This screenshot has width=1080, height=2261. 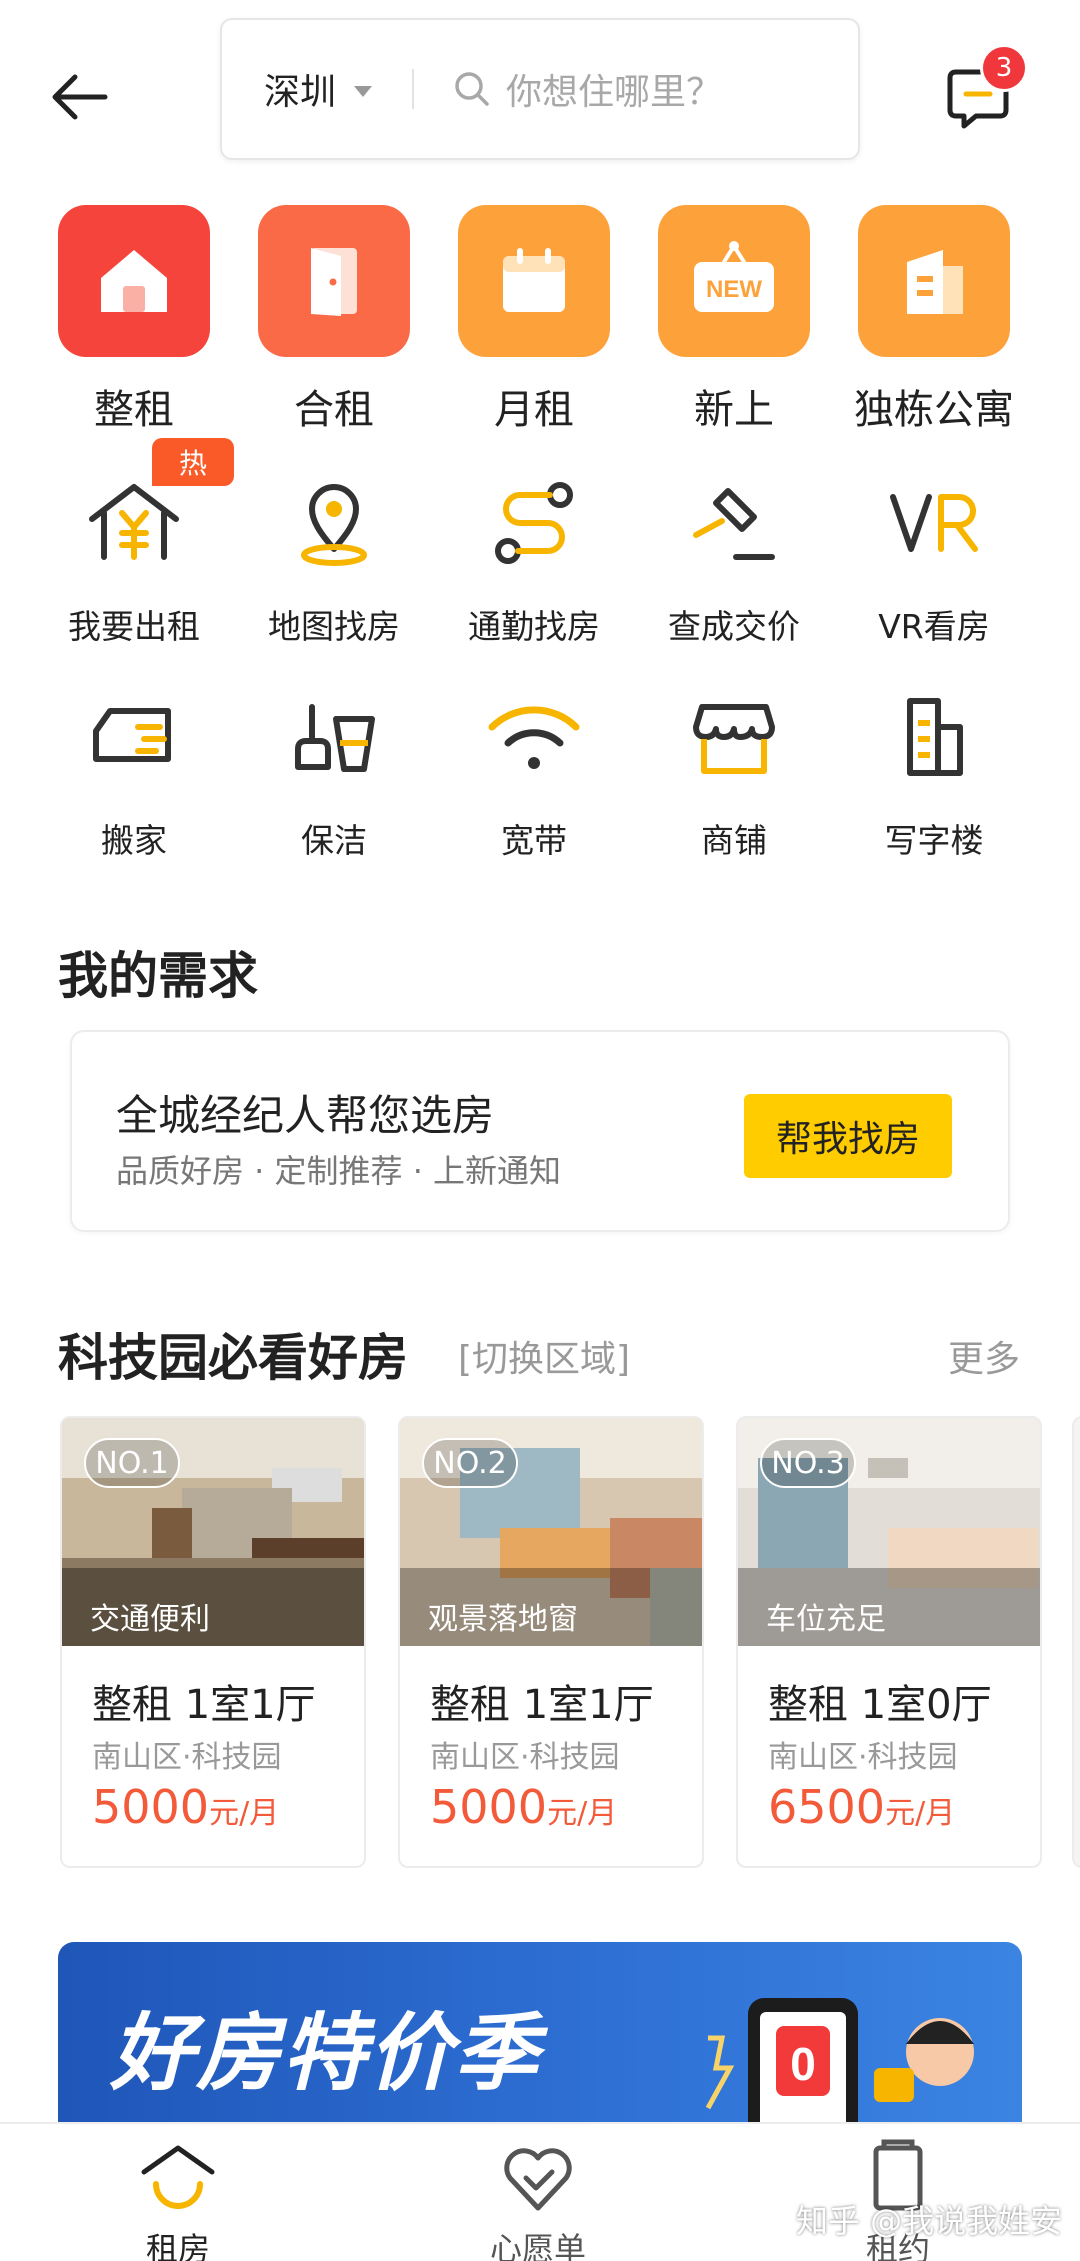 I want to click on nav-rent: 租房, so click(x=178, y=2199).